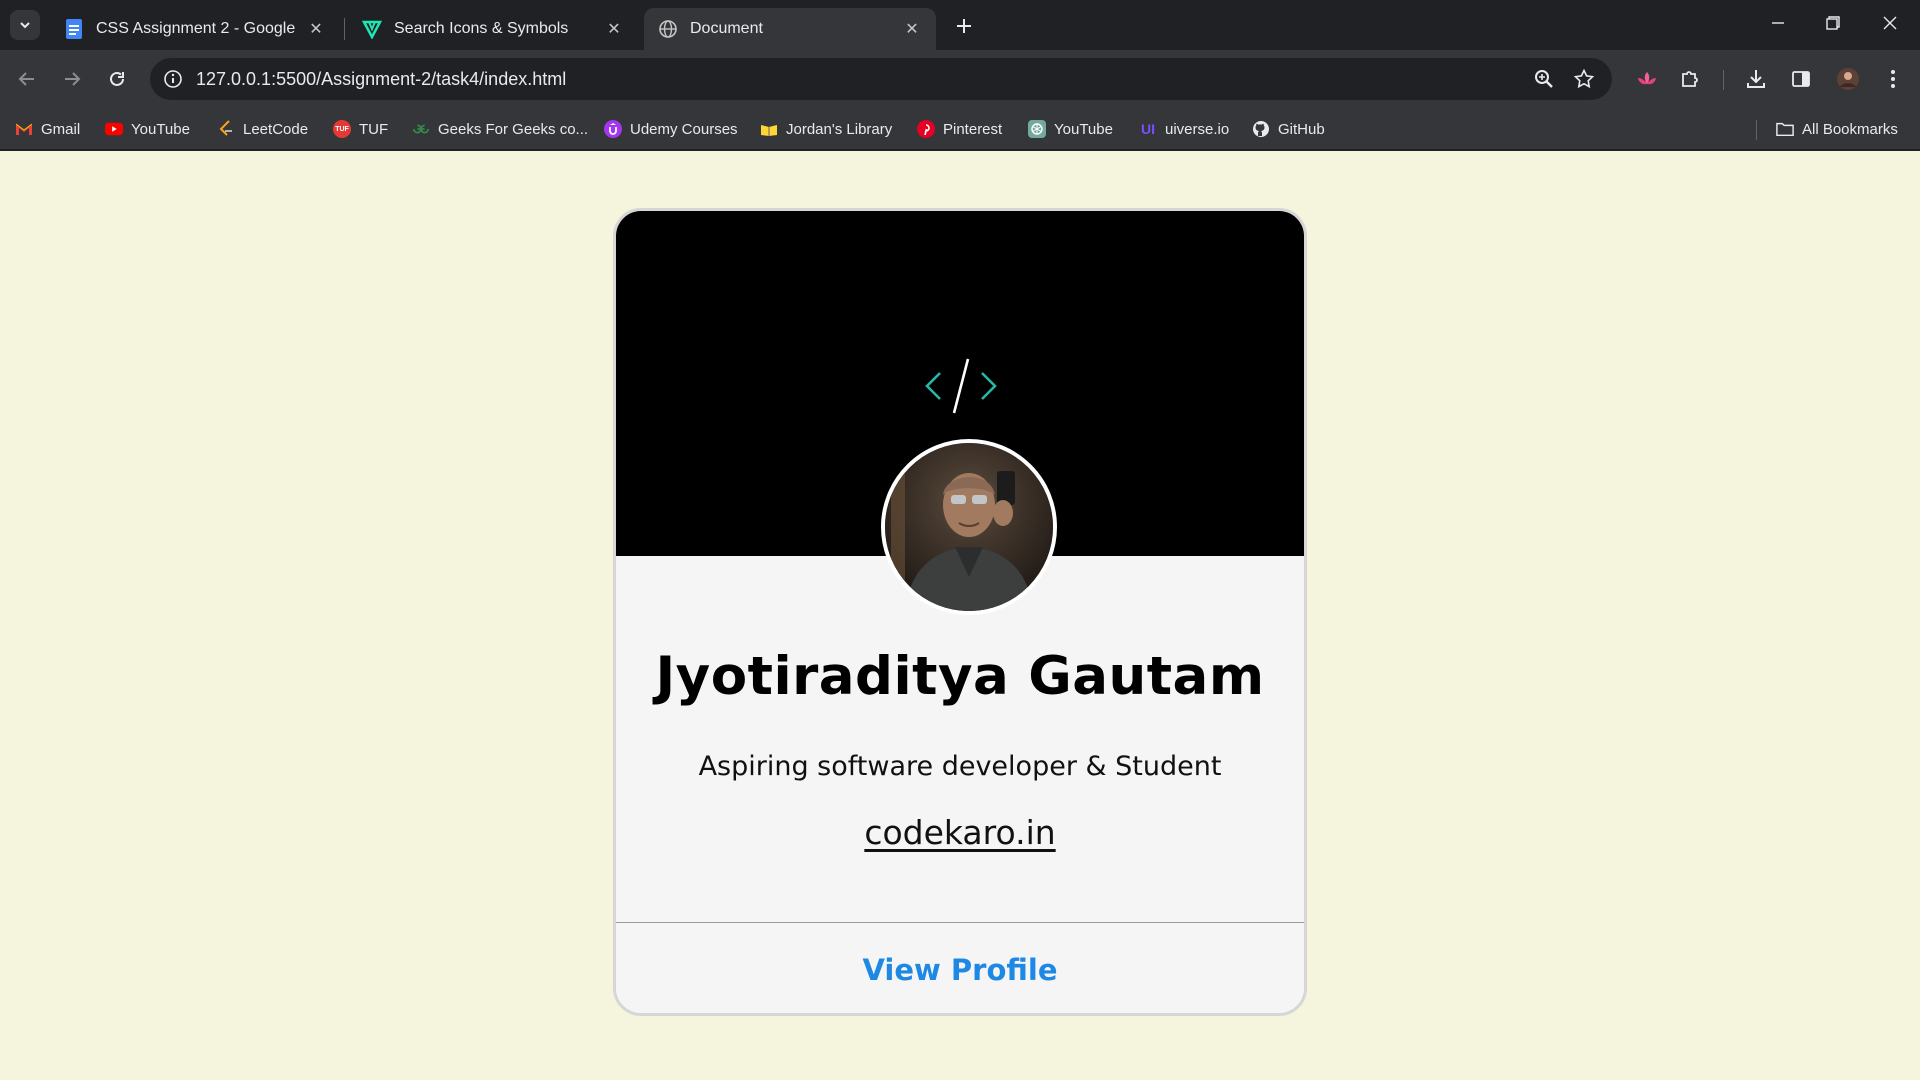  I want to click on view-profile-button: View Profile, so click(960, 970).